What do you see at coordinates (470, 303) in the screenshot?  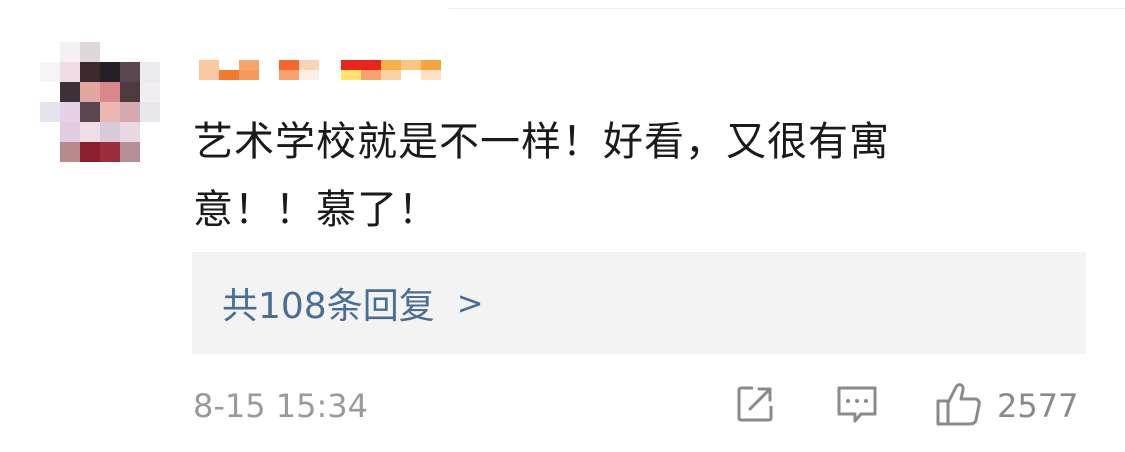 I see `chevron-right-icon: >` at bounding box center [470, 303].